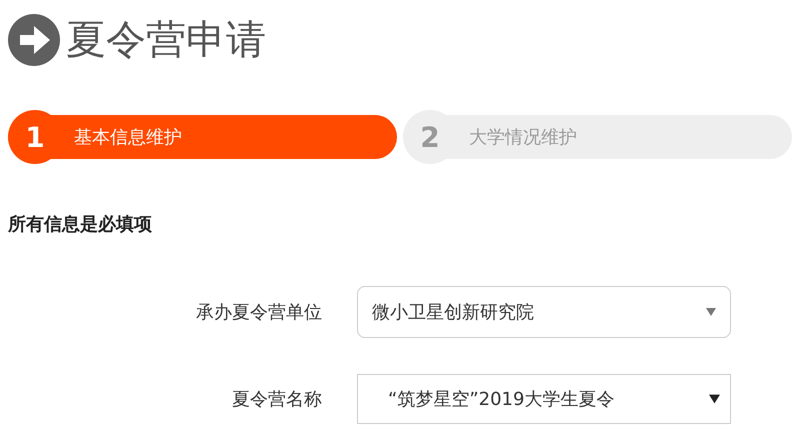 Image resolution: width=800 pixels, height=442 pixels. I want to click on field-label: 承办夏令营单位, so click(258, 312).